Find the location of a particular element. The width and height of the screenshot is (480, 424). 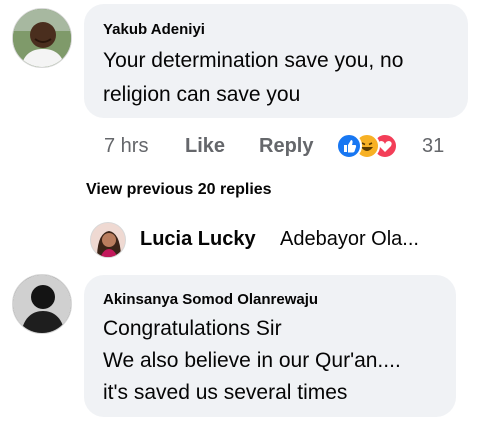

comment-text-line-1: Your determination save you, no is located at coordinates (253, 60).